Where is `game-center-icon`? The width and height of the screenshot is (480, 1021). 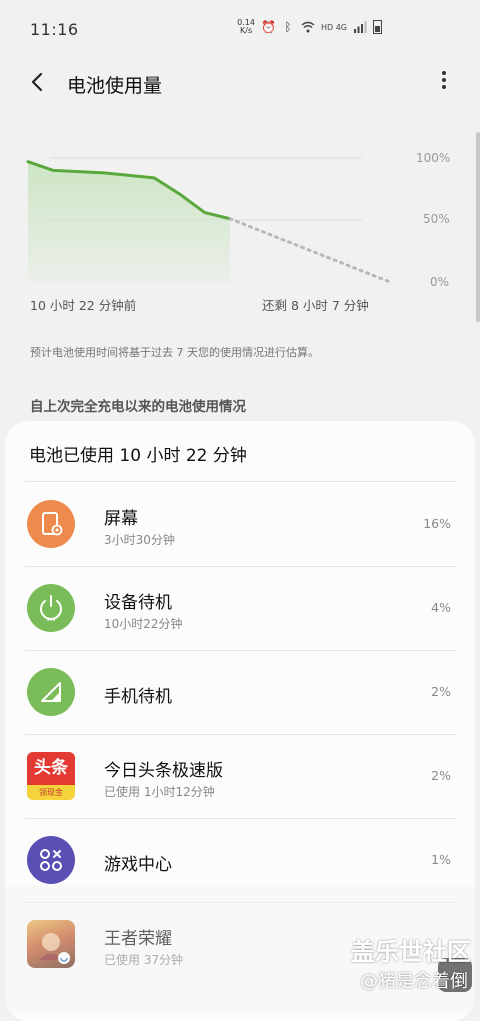 game-center-icon is located at coordinates (51, 860).